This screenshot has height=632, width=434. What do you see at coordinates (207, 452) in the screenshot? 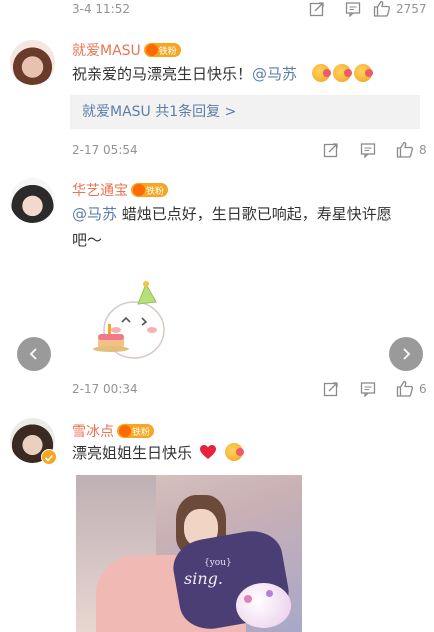
I see `heart-emoji-icon` at bounding box center [207, 452].